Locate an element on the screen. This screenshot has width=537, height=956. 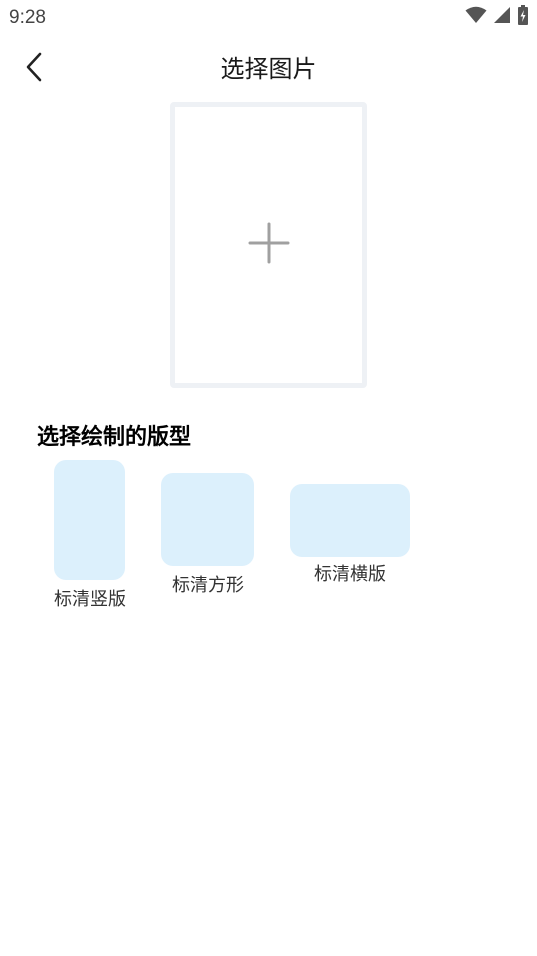
layout-option-landscape: 标清横版 is located at coordinates (350, 536).